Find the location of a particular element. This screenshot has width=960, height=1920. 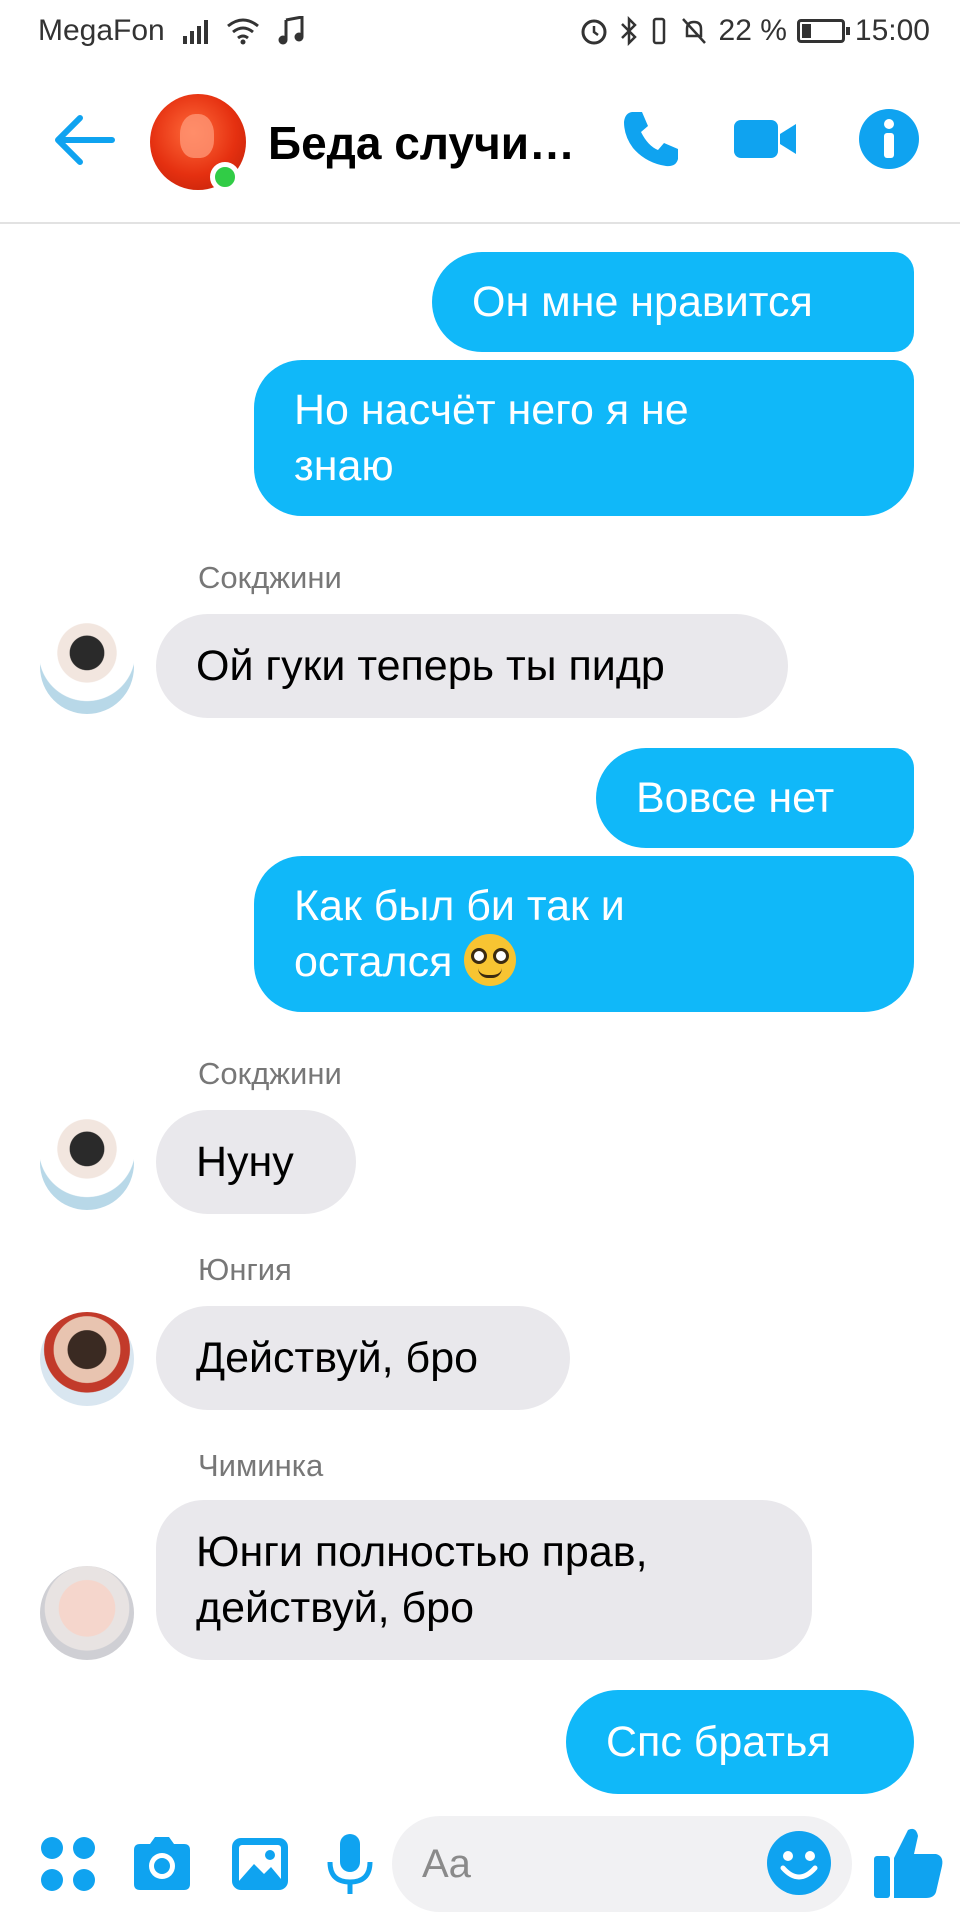

message-input: Aa is located at coordinates (622, 1864).